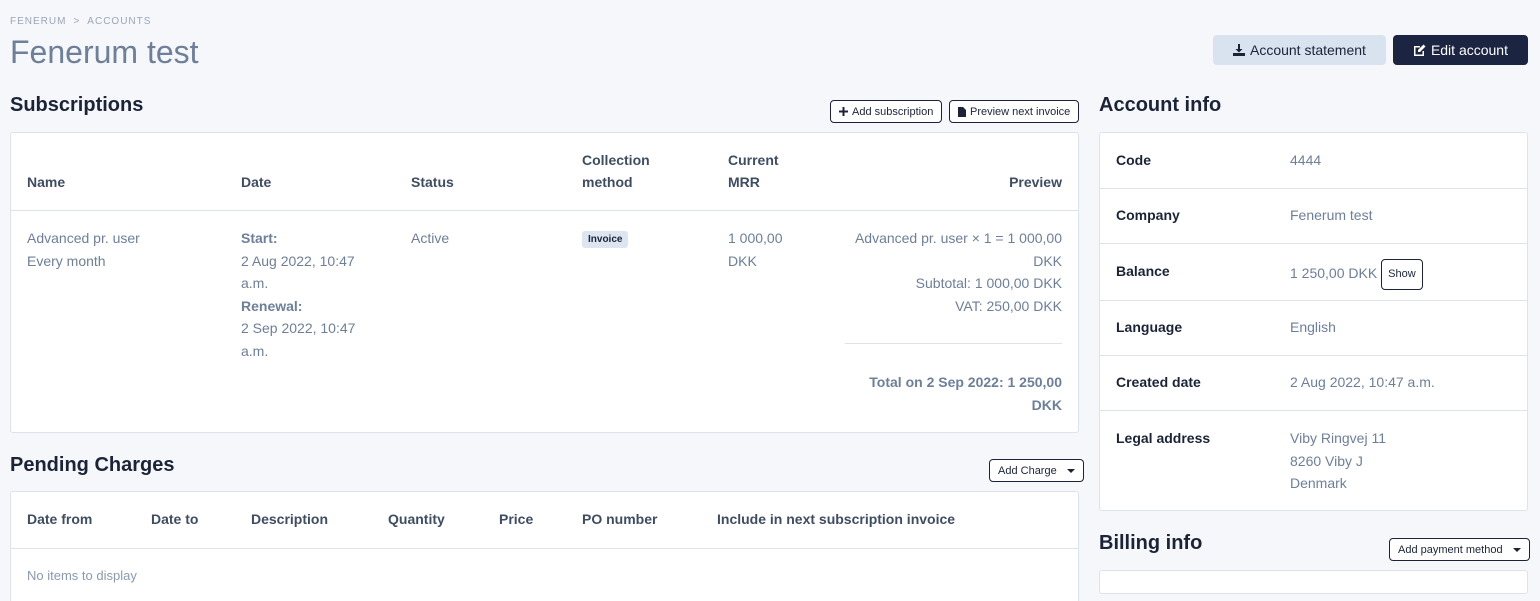 Image resolution: width=1540 pixels, height=601 pixels. I want to click on edit-account-button: Edit account, so click(1460, 50).